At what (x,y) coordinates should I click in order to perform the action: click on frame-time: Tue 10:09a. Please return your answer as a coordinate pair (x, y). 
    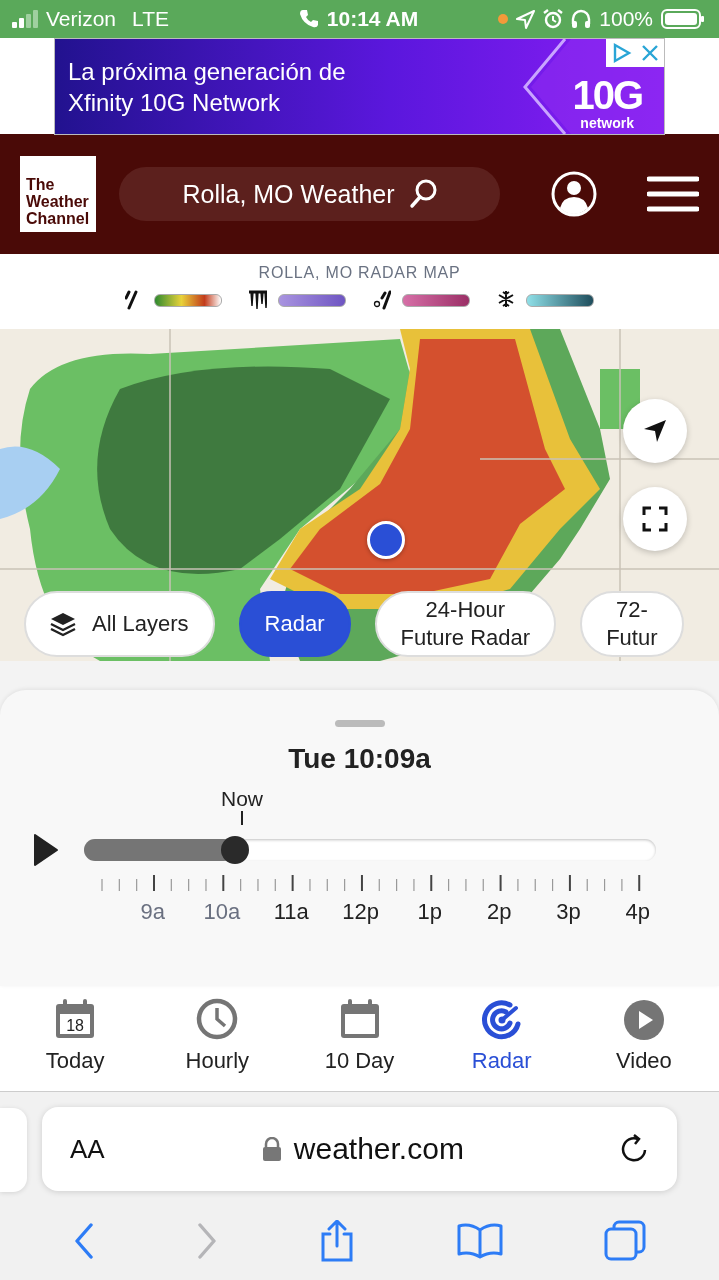
    Looking at the image, I should click on (359, 759).